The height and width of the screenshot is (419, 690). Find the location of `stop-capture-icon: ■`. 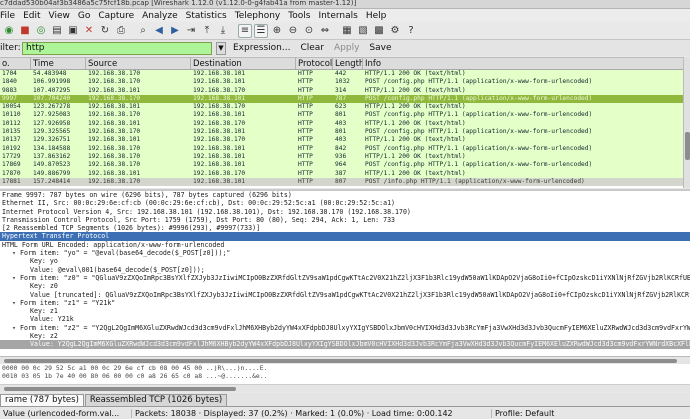

stop-capture-icon: ■ is located at coordinates (25, 31).